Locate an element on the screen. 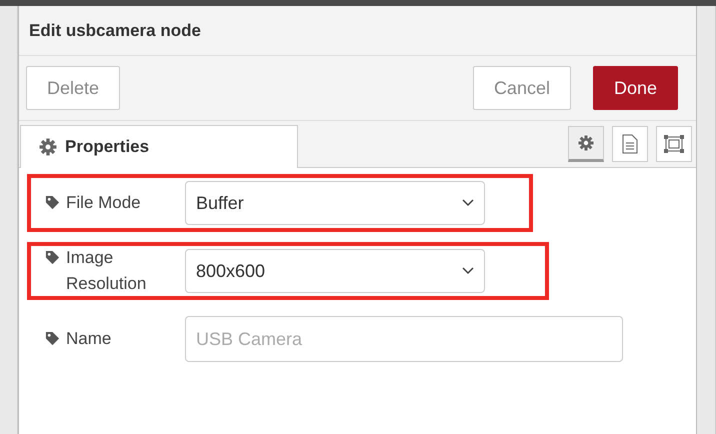 This screenshot has width=716, height=434. select-field: Buffer is located at coordinates (335, 203).